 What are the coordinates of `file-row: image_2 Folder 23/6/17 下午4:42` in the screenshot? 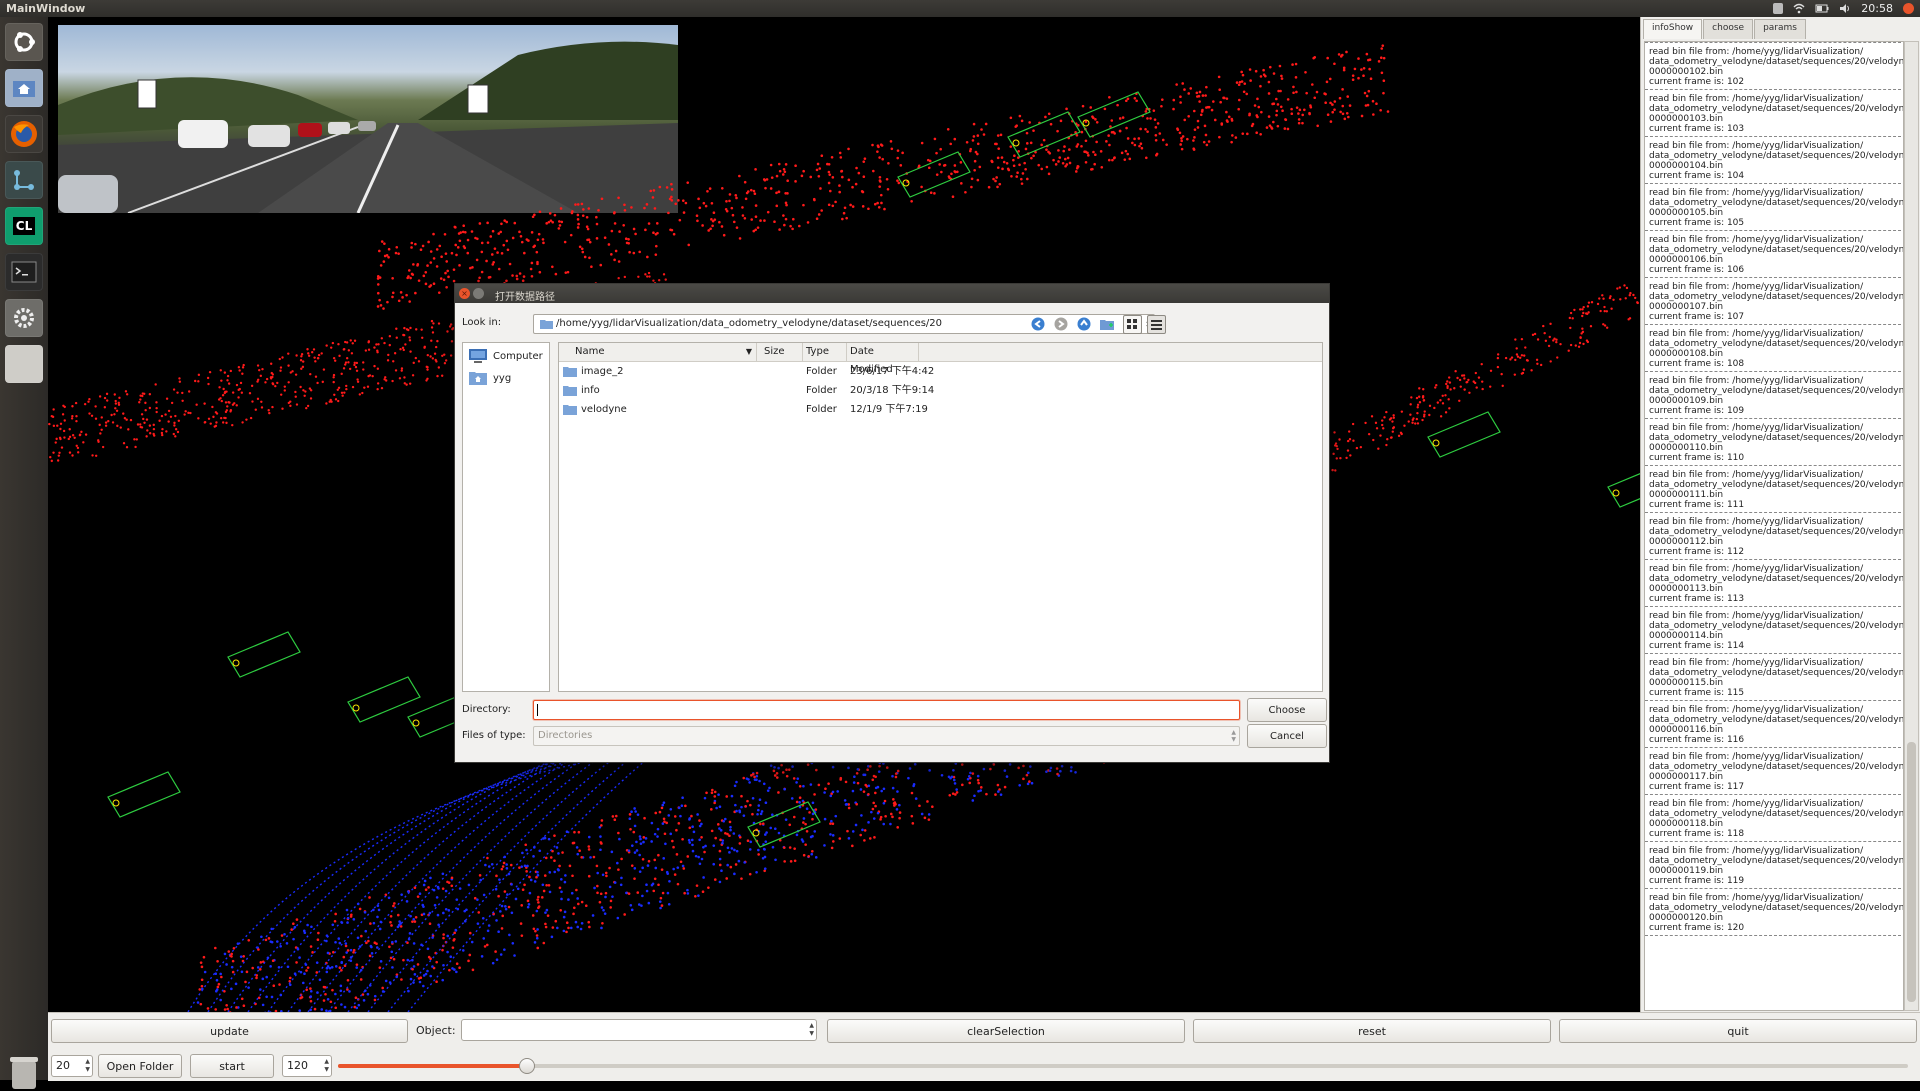 It's located at (940, 372).